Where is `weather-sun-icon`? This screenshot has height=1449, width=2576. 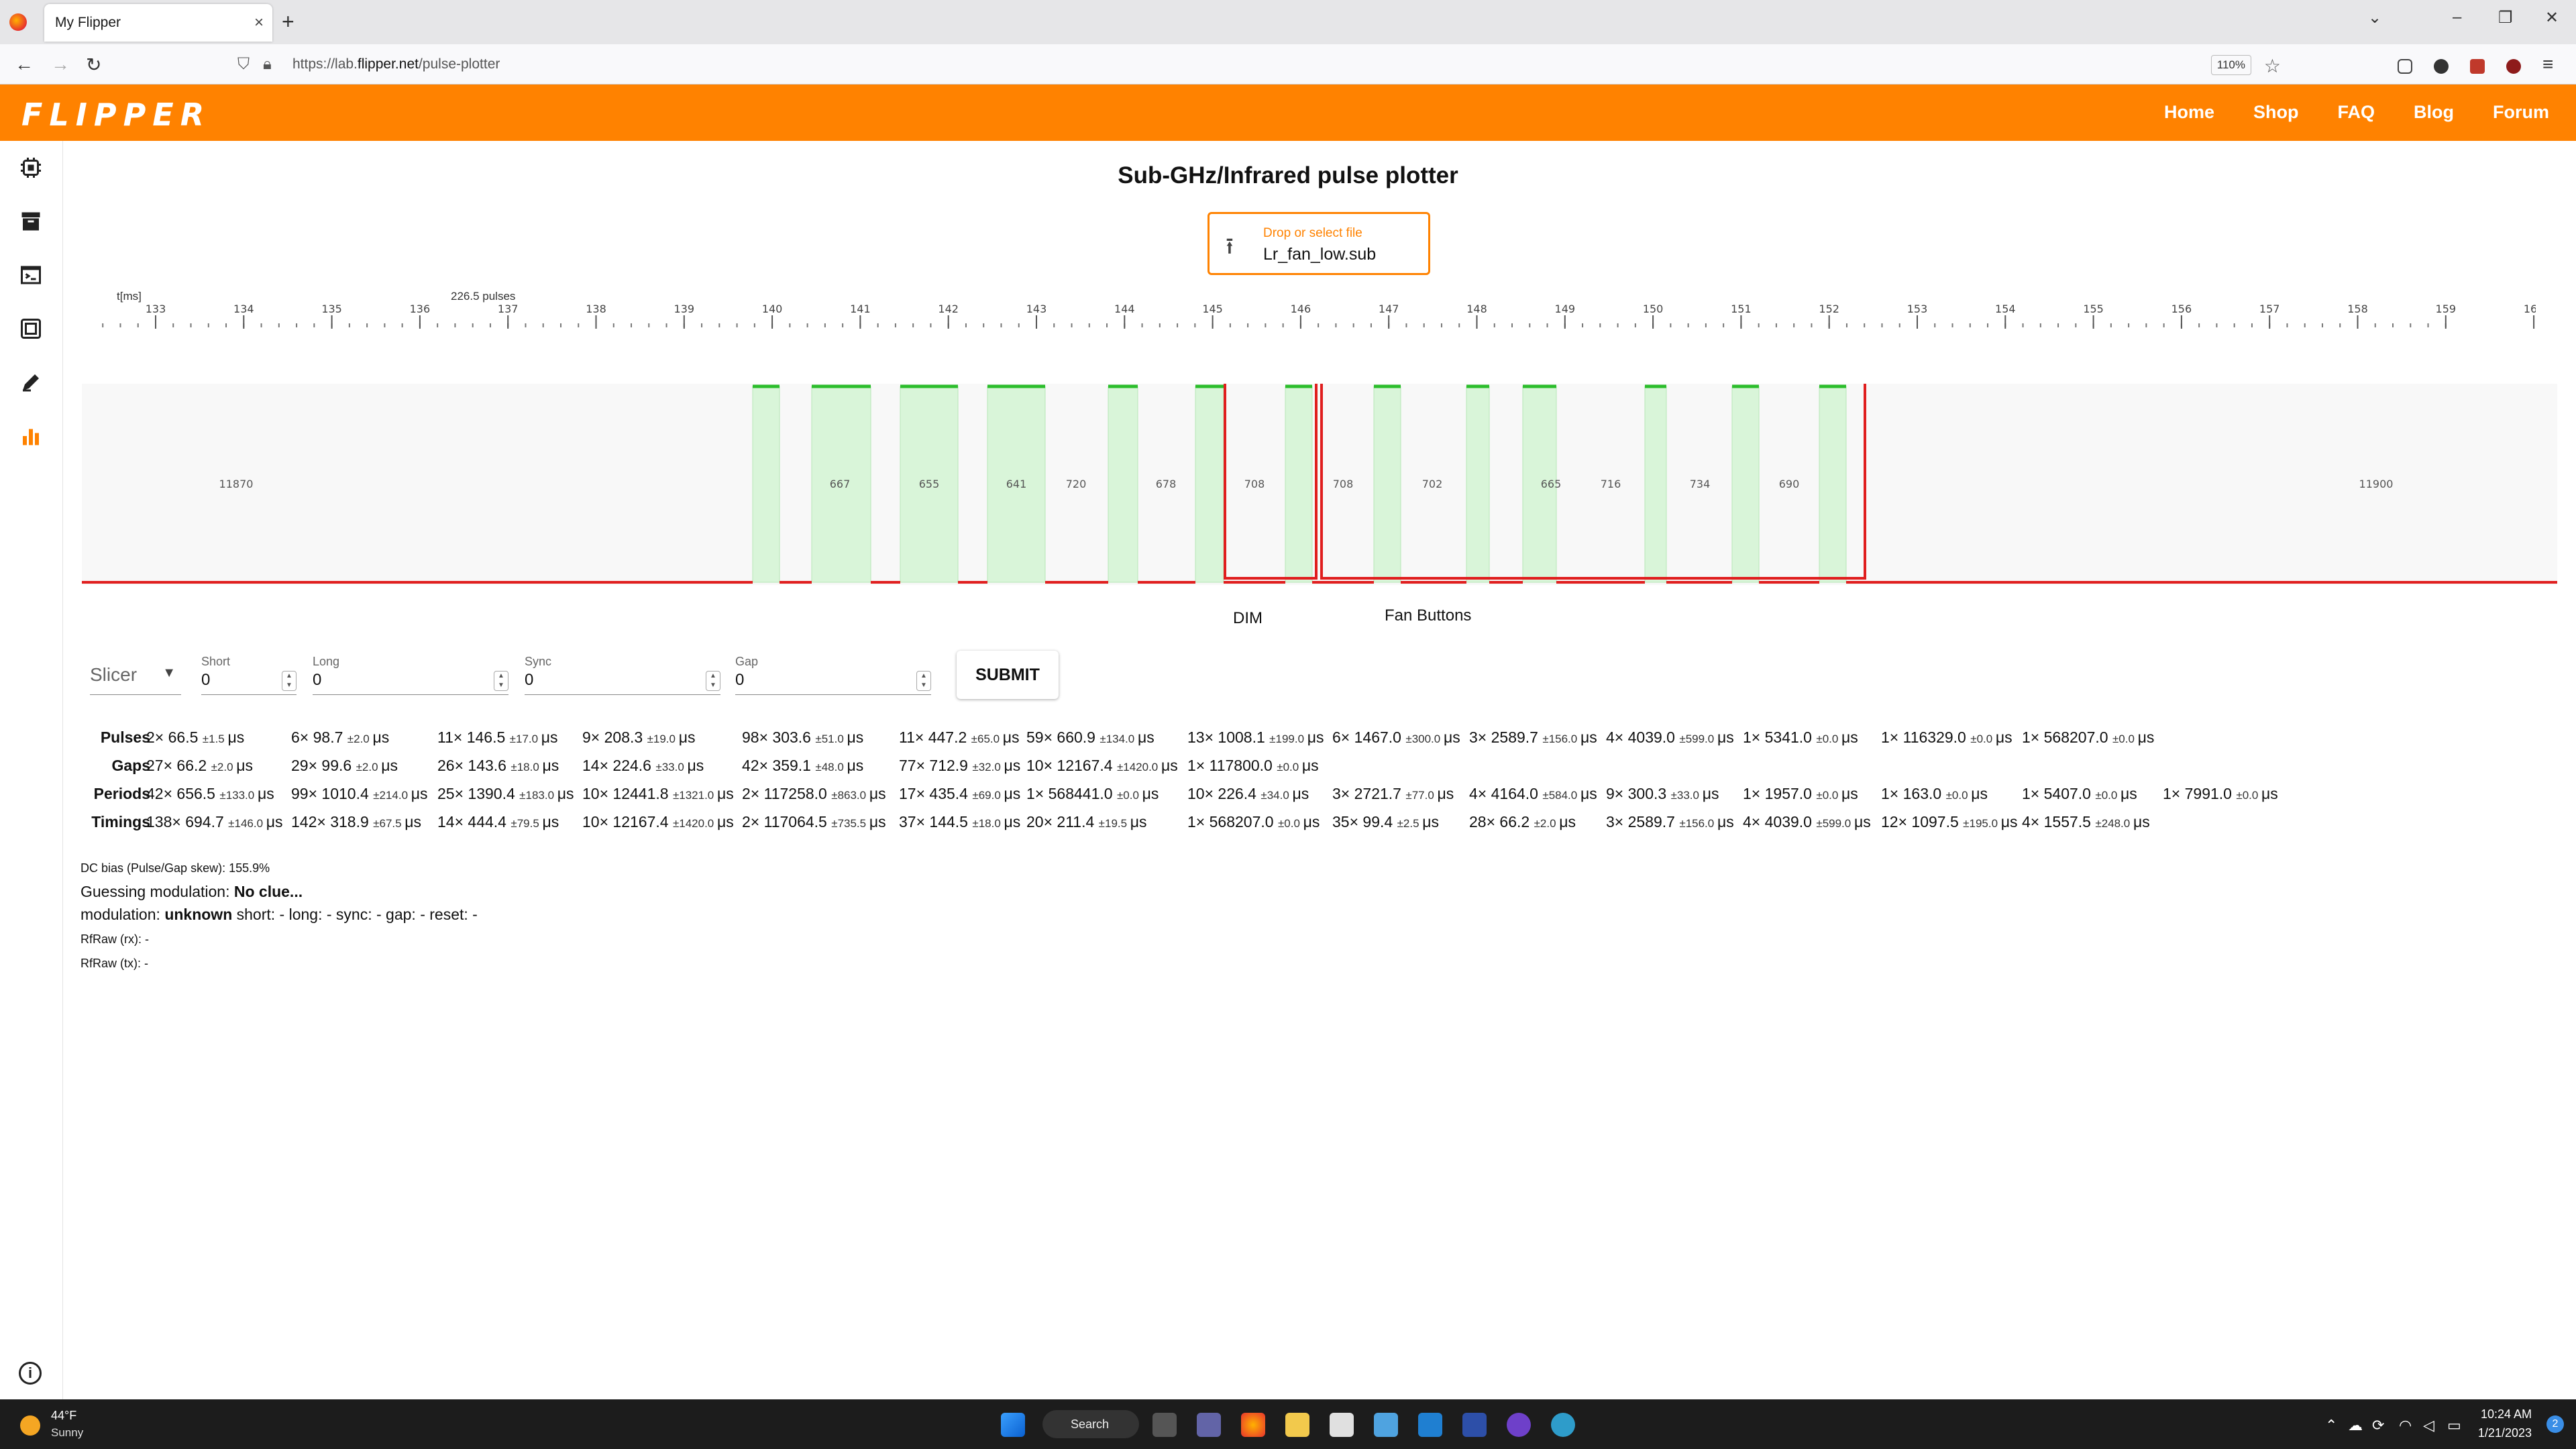 weather-sun-icon is located at coordinates (30, 1425).